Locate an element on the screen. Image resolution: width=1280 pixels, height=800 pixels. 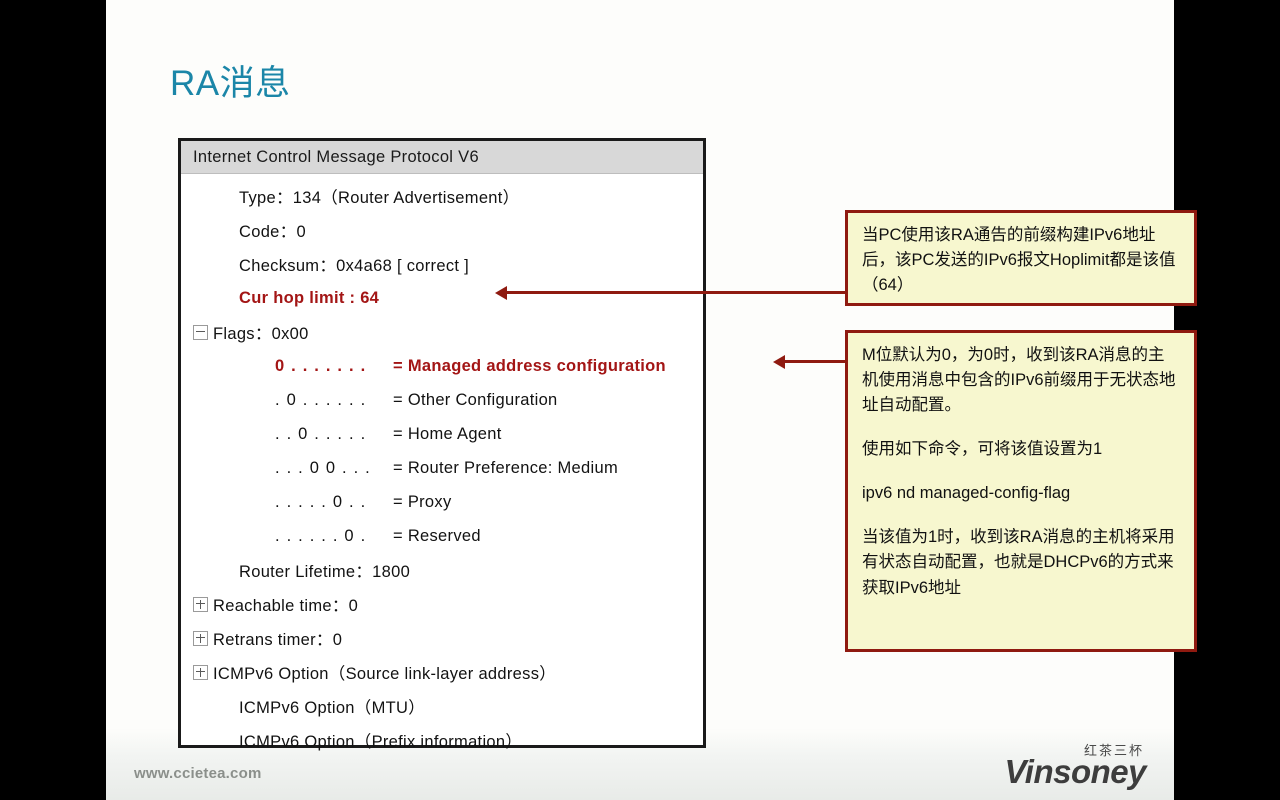
packet-row-label: . . . . . 0 . . = Proxy is located at coordinates (363, 502).